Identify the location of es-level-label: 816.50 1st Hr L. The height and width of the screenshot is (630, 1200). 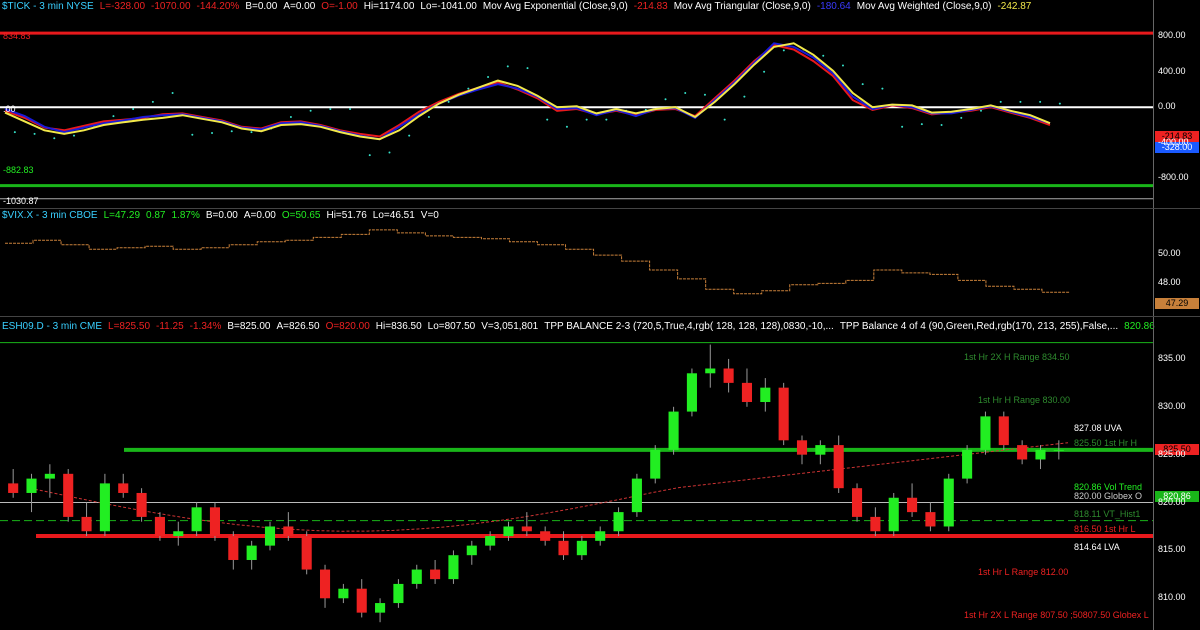
(1105, 529).